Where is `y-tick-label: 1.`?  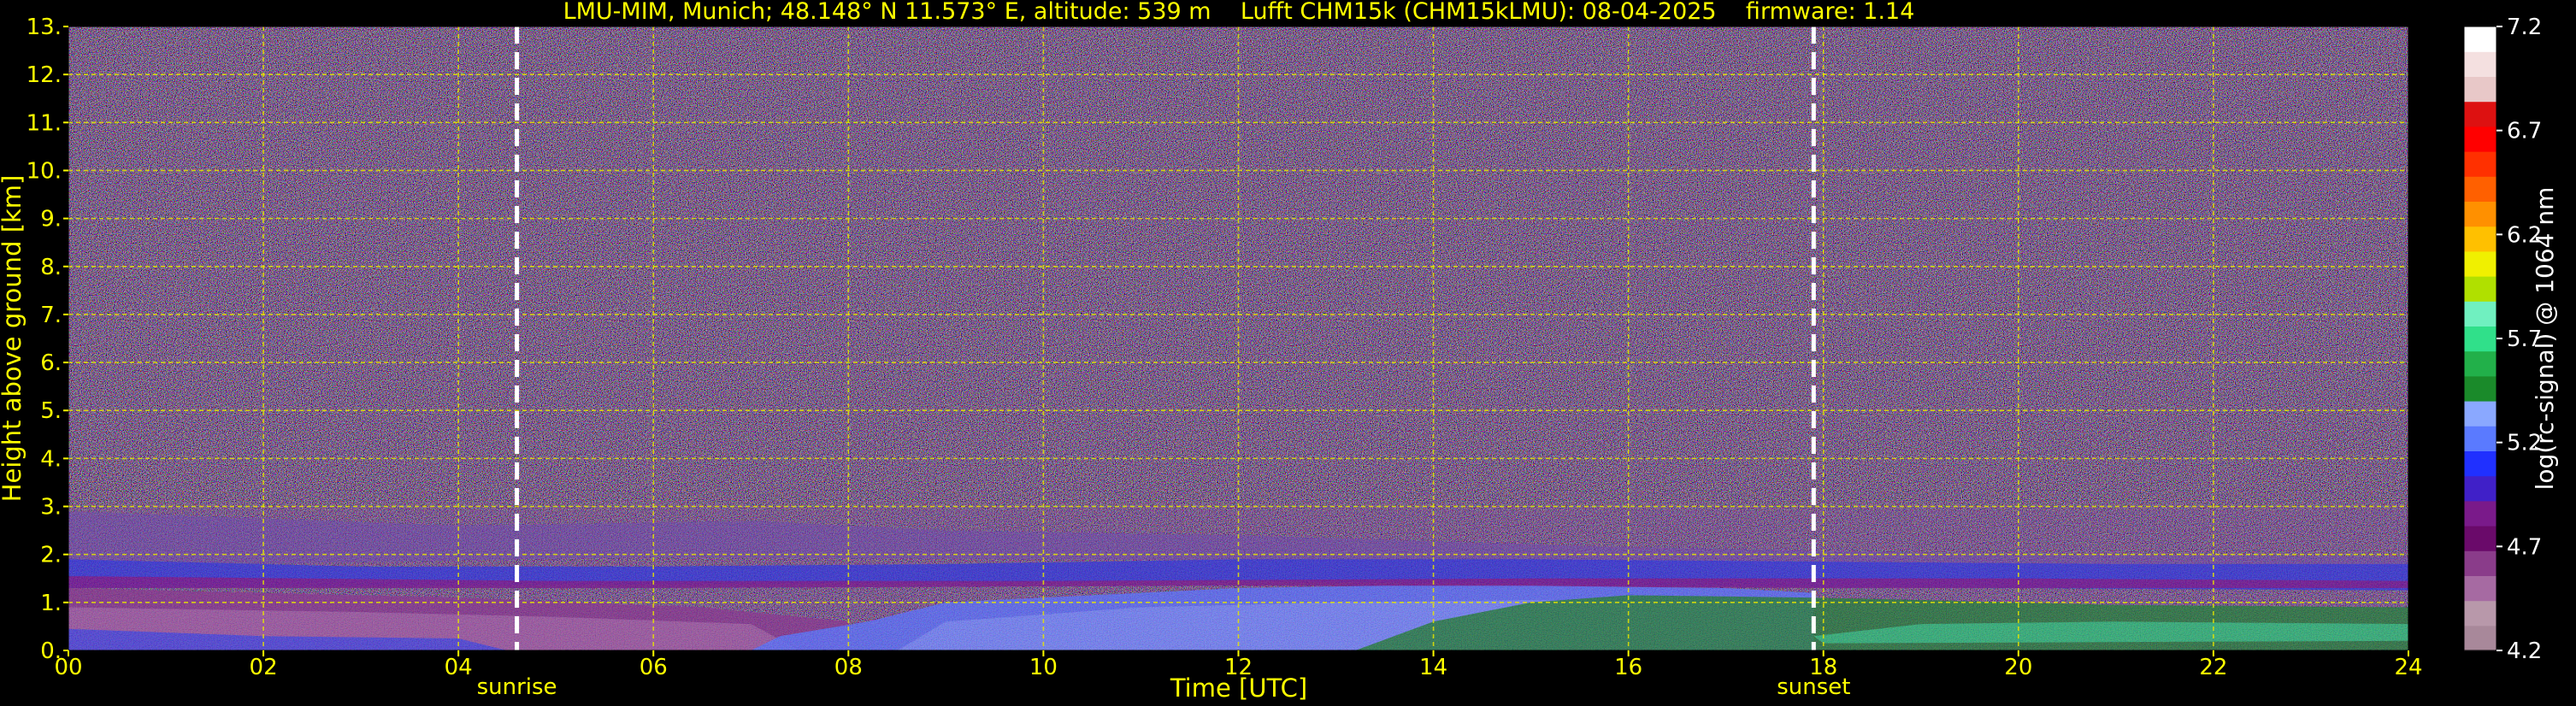 y-tick-label: 1. is located at coordinates (51, 603).